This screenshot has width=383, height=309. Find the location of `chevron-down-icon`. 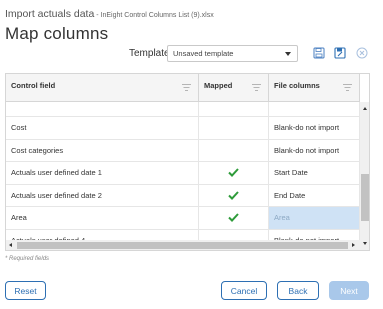

chevron-down-icon is located at coordinates (288, 54).